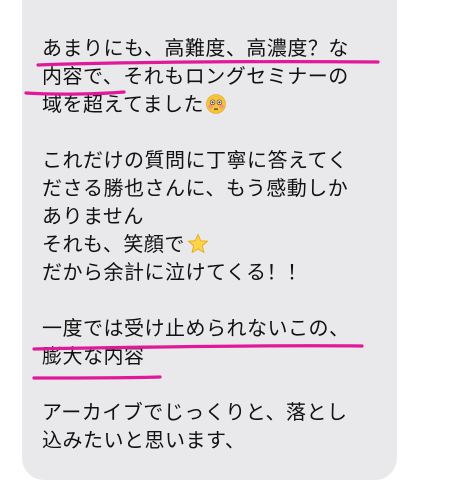  Describe the element at coordinates (123, 104) in the screenshot. I see `message-line: 域を超えてました` at that location.